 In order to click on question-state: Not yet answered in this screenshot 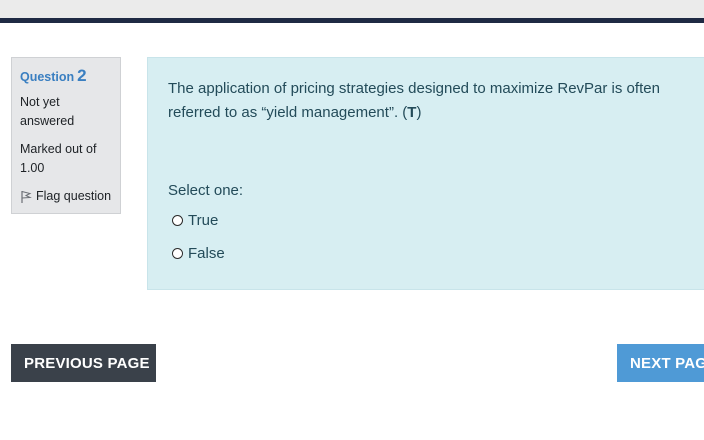, I will do `click(47, 111)`.